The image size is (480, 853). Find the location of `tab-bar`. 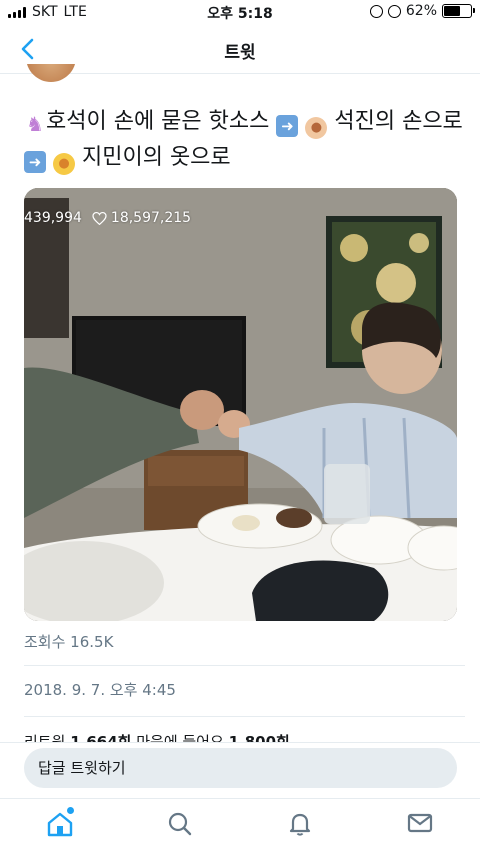

tab-bar is located at coordinates (240, 825).